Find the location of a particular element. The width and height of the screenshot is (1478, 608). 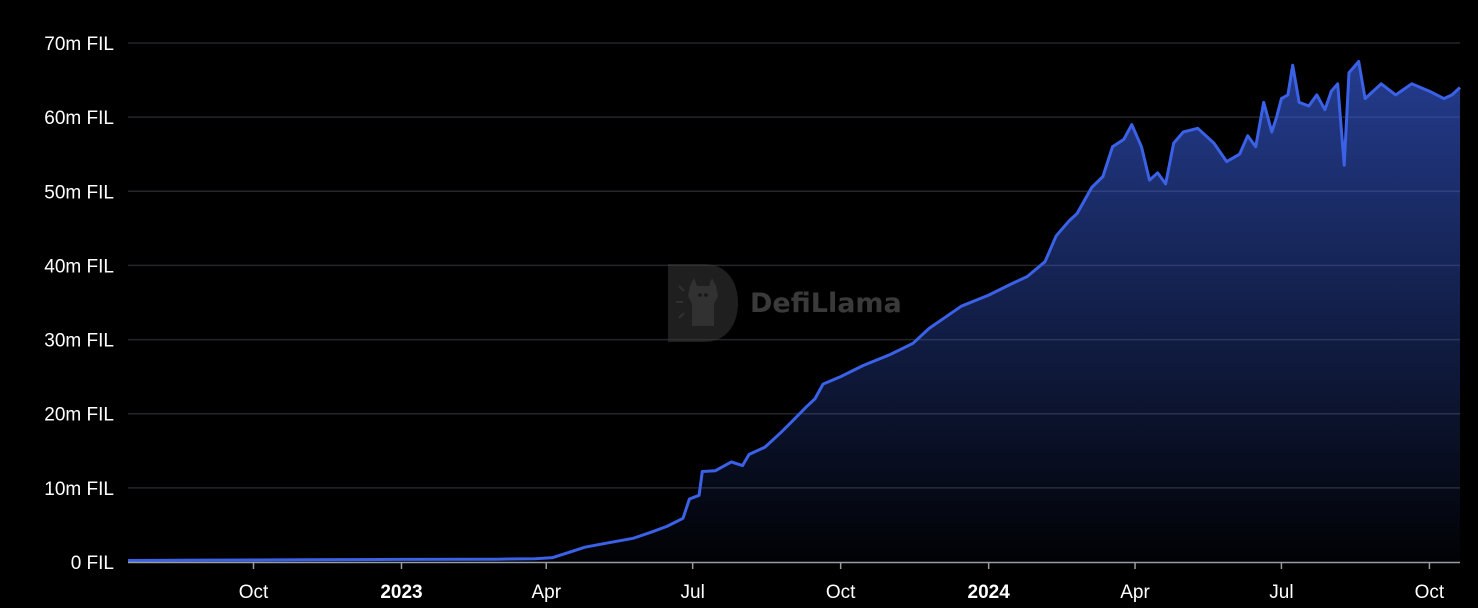

y-tick-label: 60m FIL is located at coordinates (79, 118).